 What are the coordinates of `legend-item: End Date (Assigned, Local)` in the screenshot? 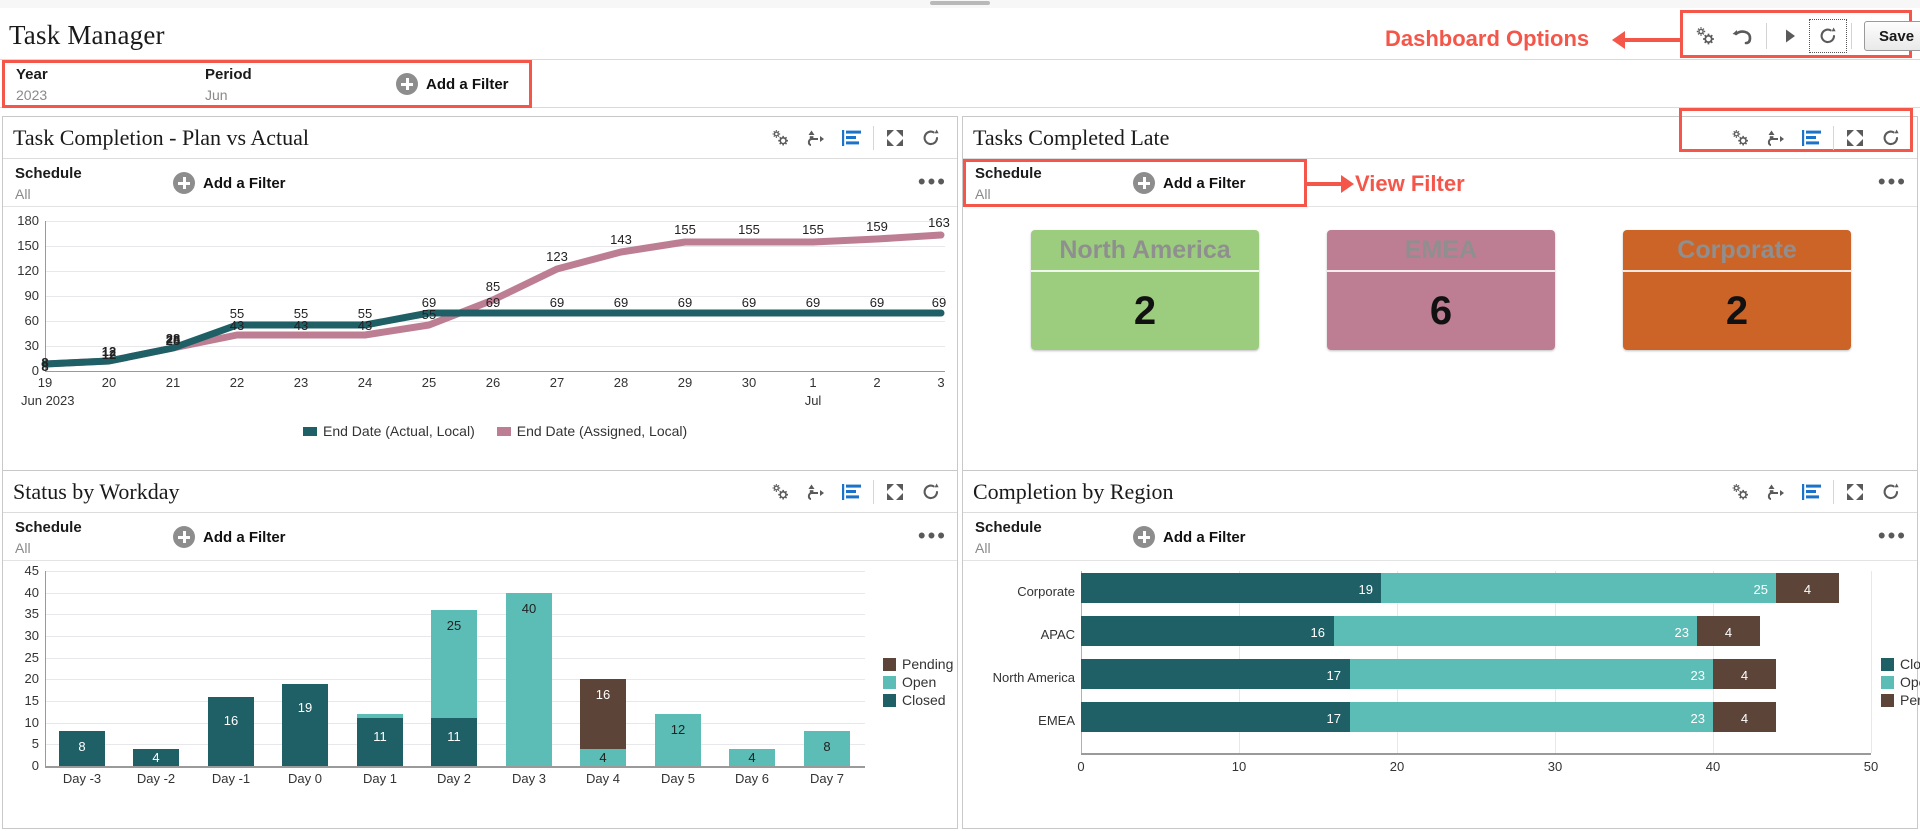 It's located at (591, 431).